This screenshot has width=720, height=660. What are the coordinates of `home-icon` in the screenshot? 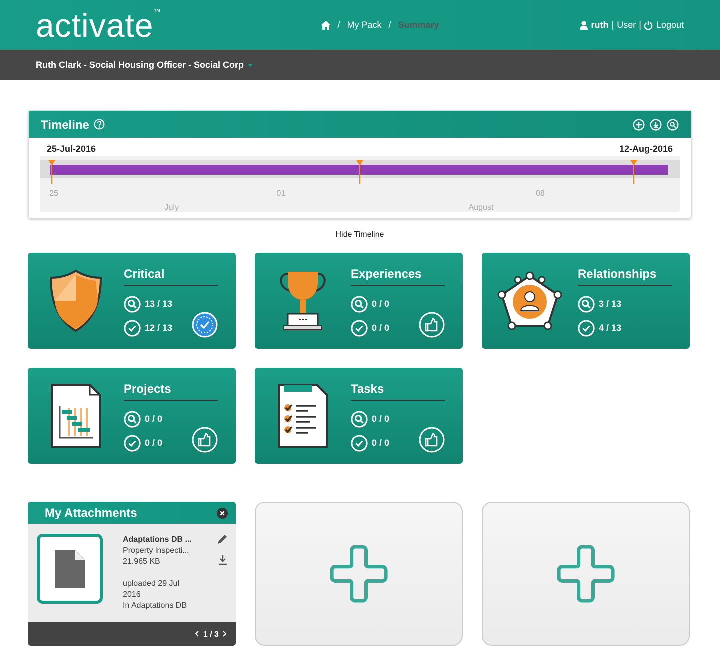 It's located at (325, 25).